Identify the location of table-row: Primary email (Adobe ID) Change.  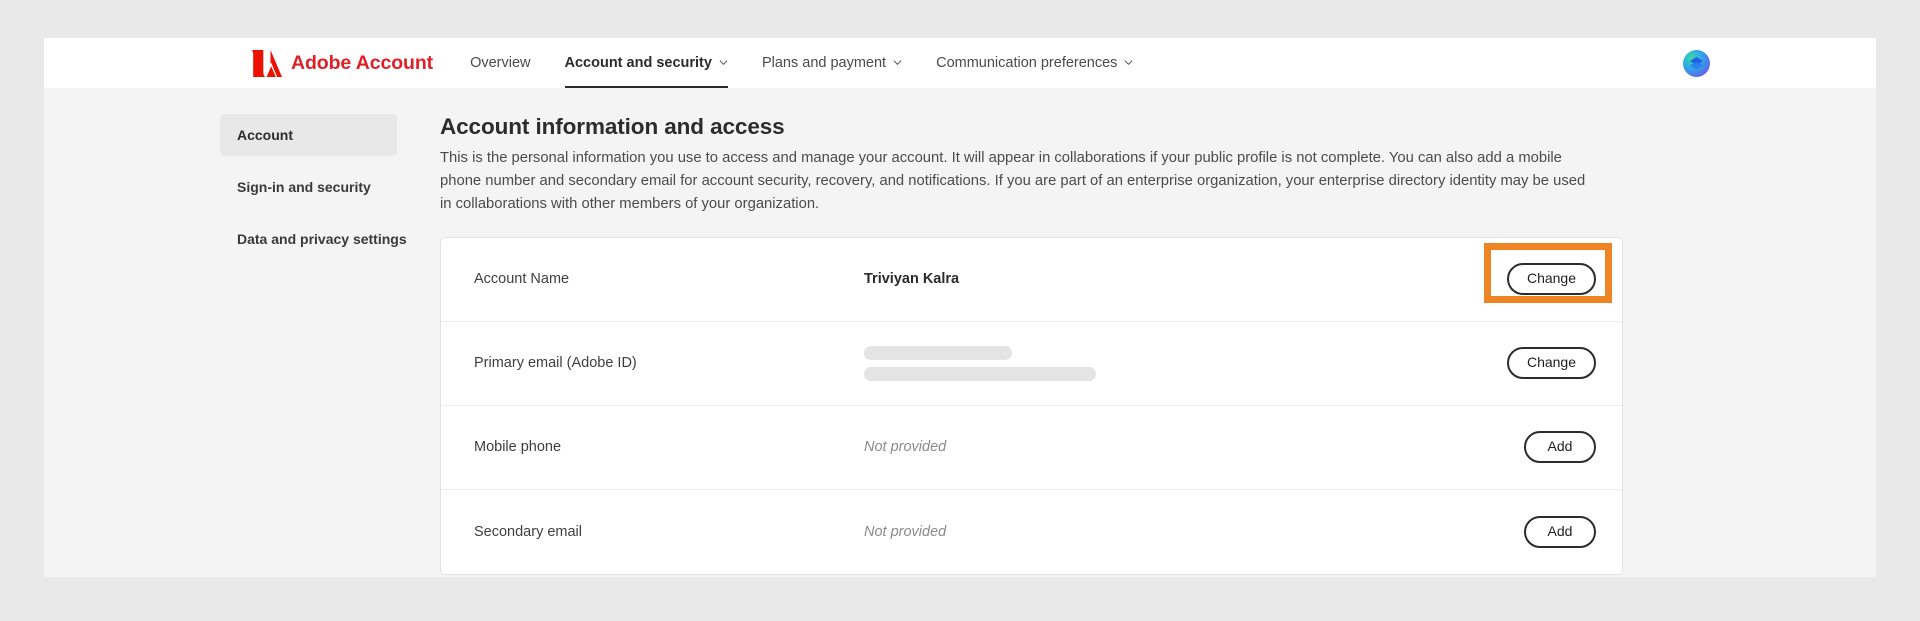
(1031, 364).